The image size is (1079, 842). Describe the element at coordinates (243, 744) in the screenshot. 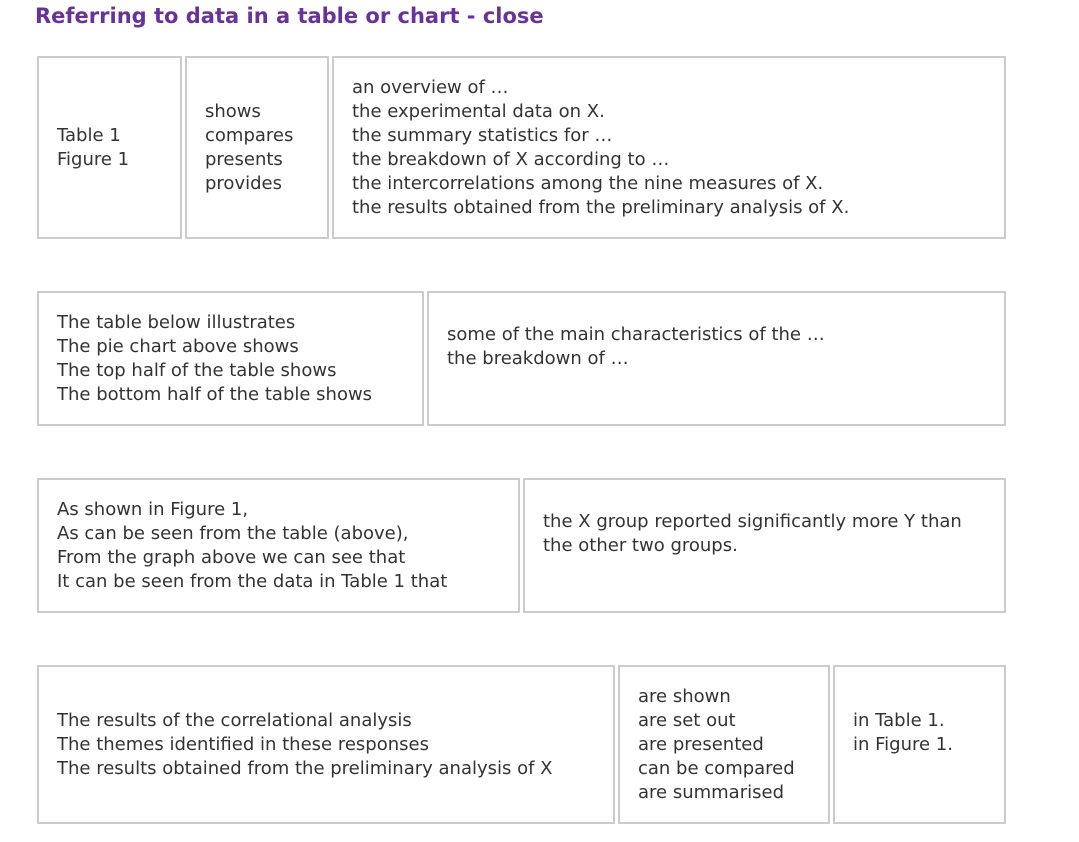

I see `phrase-line: The themes identified in these responses` at that location.